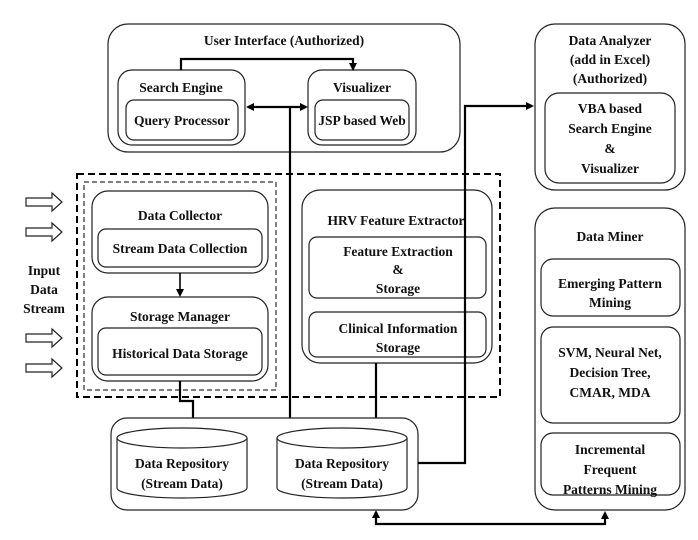 The image size is (698, 540). I want to click on data-repository-right: Data Repository (Stream Data), so click(342, 463).